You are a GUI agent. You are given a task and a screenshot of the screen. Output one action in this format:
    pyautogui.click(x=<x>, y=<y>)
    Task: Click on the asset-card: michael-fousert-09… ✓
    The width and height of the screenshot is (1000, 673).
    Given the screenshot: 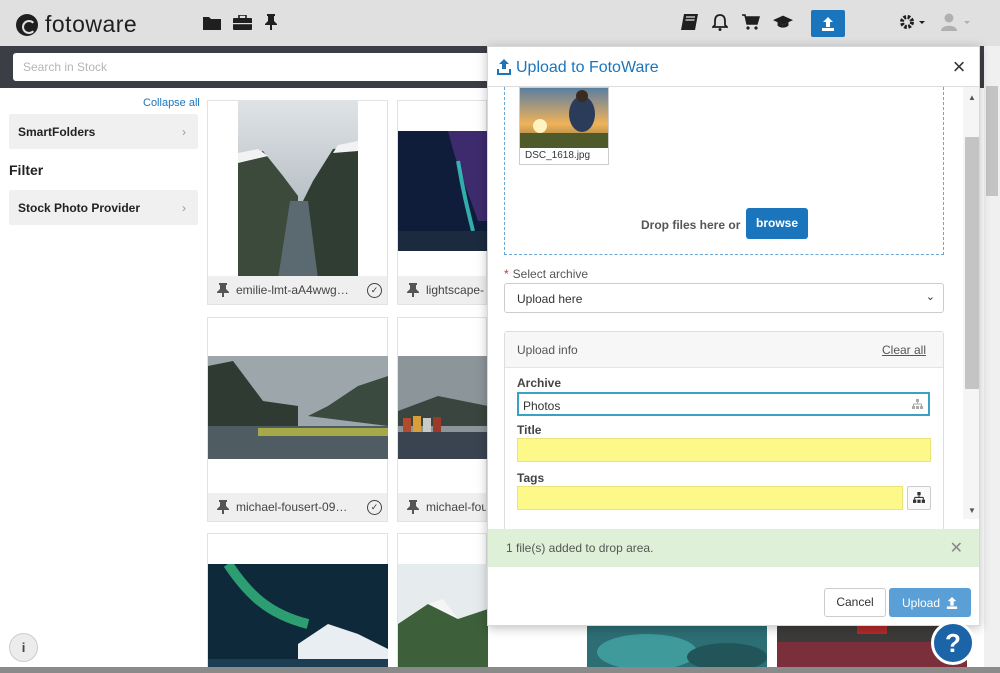 What is the action you would take?
    pyautogui.click(x=297, y=419)
    